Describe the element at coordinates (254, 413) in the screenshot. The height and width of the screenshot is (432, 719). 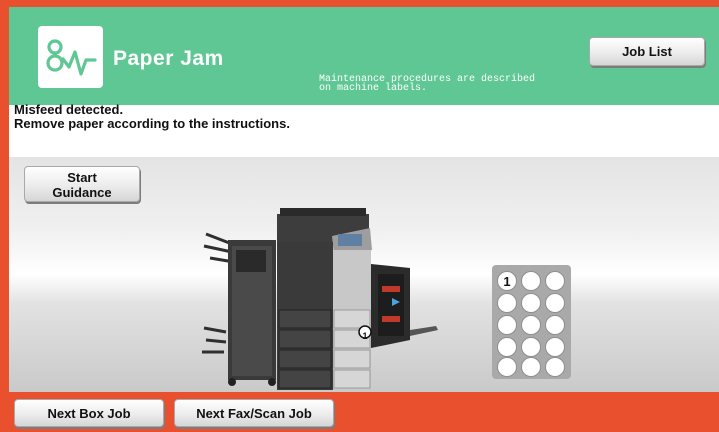
I see `next-fax-scan-job-button: Next Fax/Scan Job` at that location.